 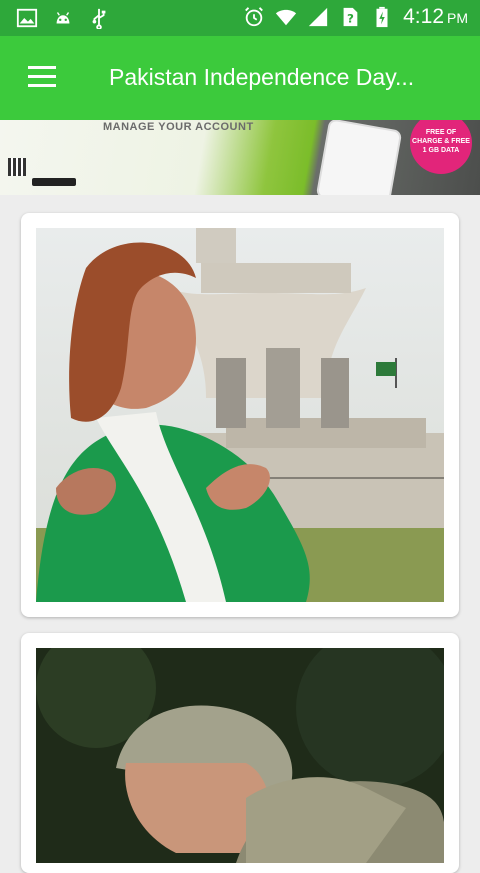 What do you see at coordinates (42, 77) in the screenshot?
I see `hamburger-menu-icon` at bounding box center [42, 77].